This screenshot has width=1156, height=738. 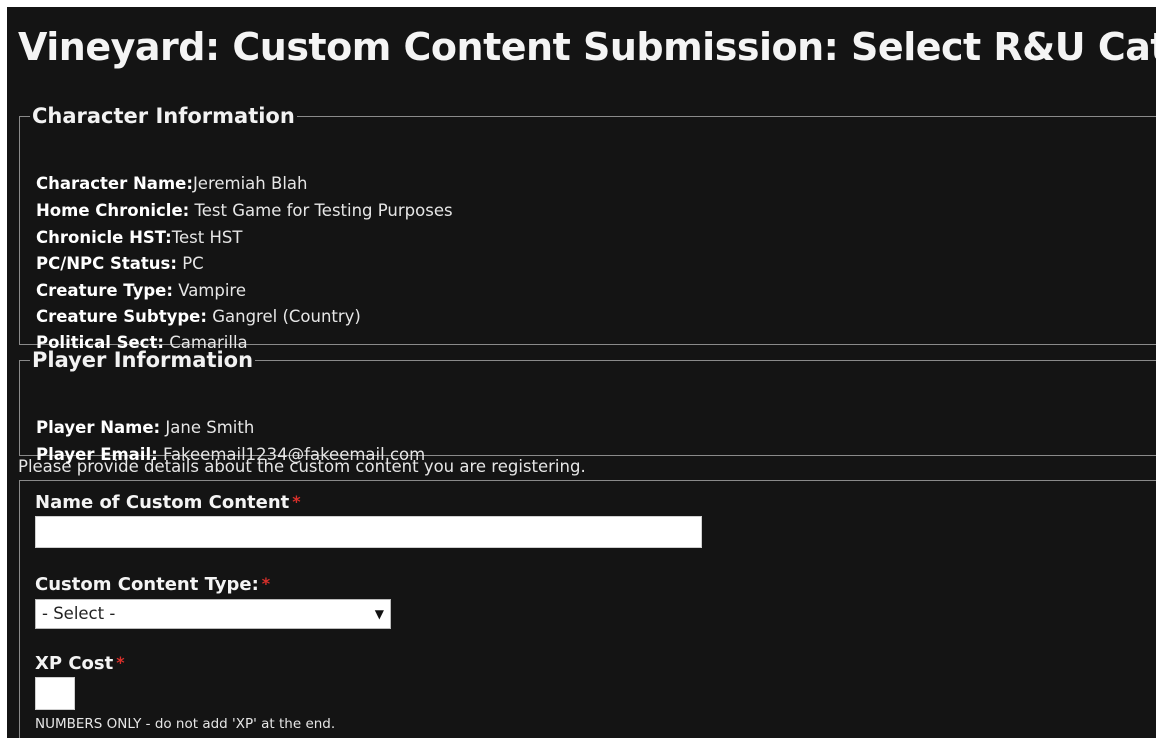 What do you see at coordinates (55, 693) in the screenshot?
I see `xp-cost-input` at bounding box center [55, 693].